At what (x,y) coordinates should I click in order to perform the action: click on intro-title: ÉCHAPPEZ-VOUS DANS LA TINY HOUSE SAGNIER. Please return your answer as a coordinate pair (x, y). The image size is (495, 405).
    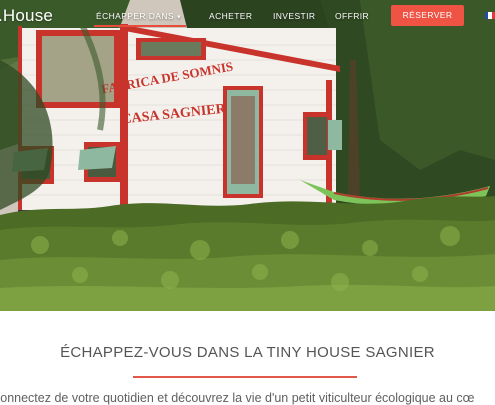
    Looking at the image, I should click on (247, 352).